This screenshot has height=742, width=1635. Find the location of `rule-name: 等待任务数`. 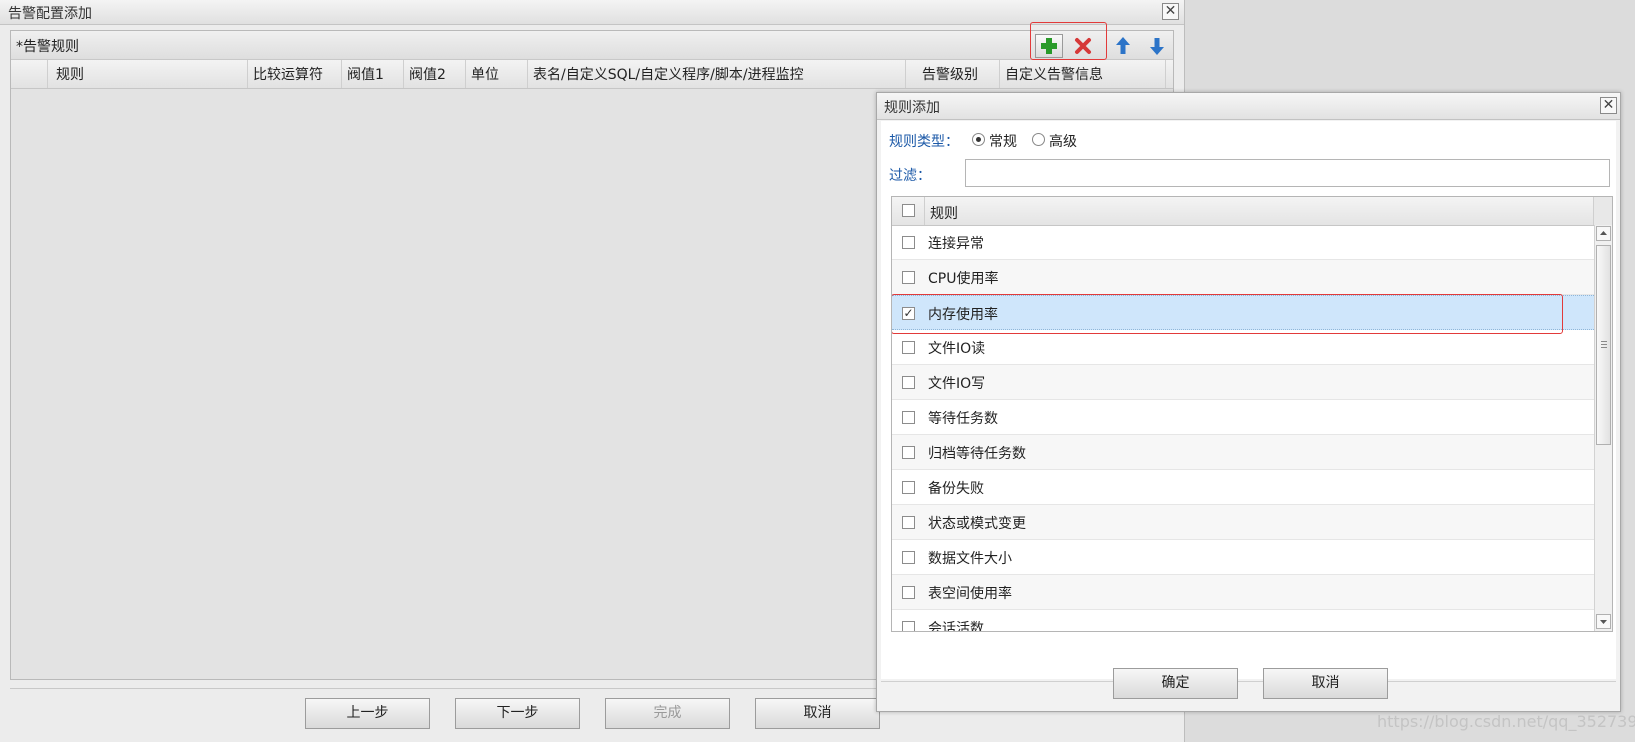

rule-name: 等待任务数 is located at coordinates (963, 419).